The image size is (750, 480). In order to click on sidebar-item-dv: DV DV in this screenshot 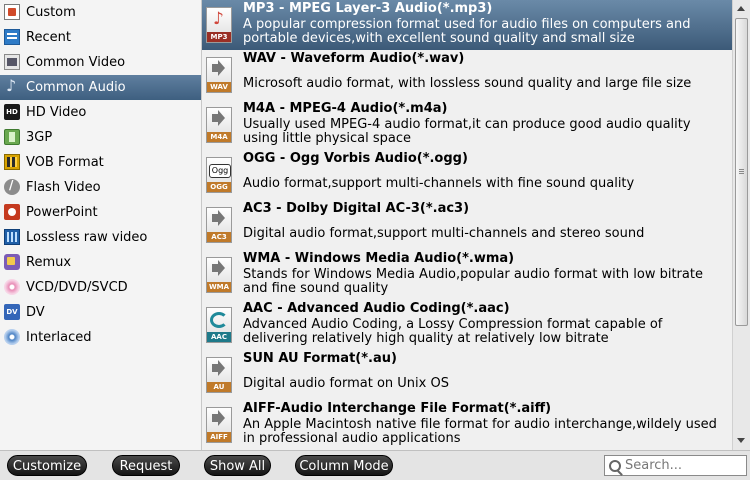, I will do `click(100, 312)`.